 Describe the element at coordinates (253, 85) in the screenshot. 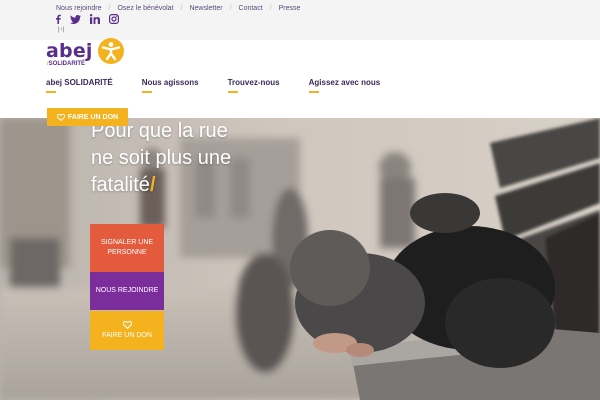

I see `nav-item-trouvez-nous: Trouvez-nous` at that location.